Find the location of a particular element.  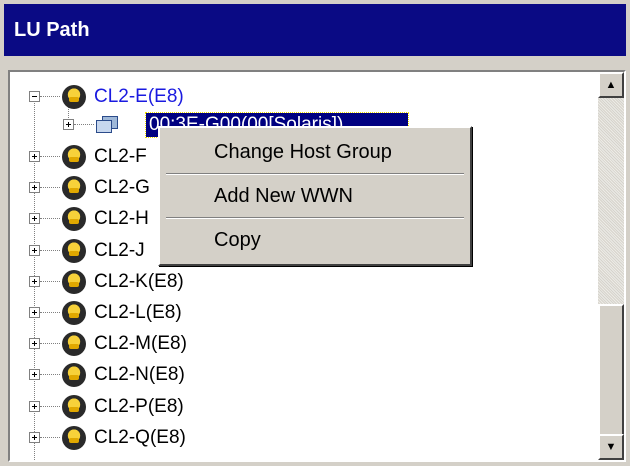

tree-node-port: CL2-L(E8) is located at coordinates (304, 313).